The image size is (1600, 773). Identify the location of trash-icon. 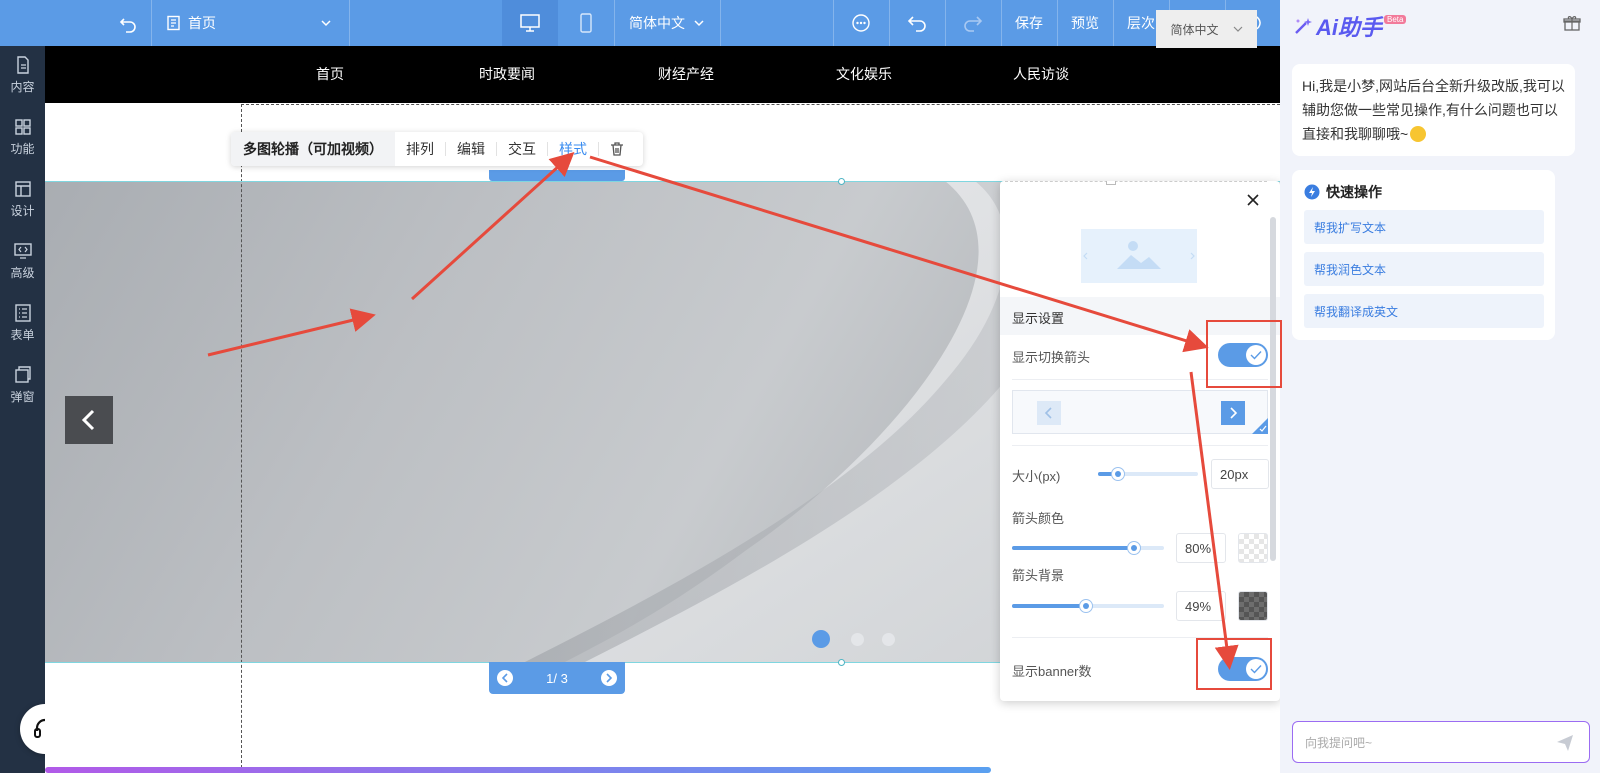
(617, 149).